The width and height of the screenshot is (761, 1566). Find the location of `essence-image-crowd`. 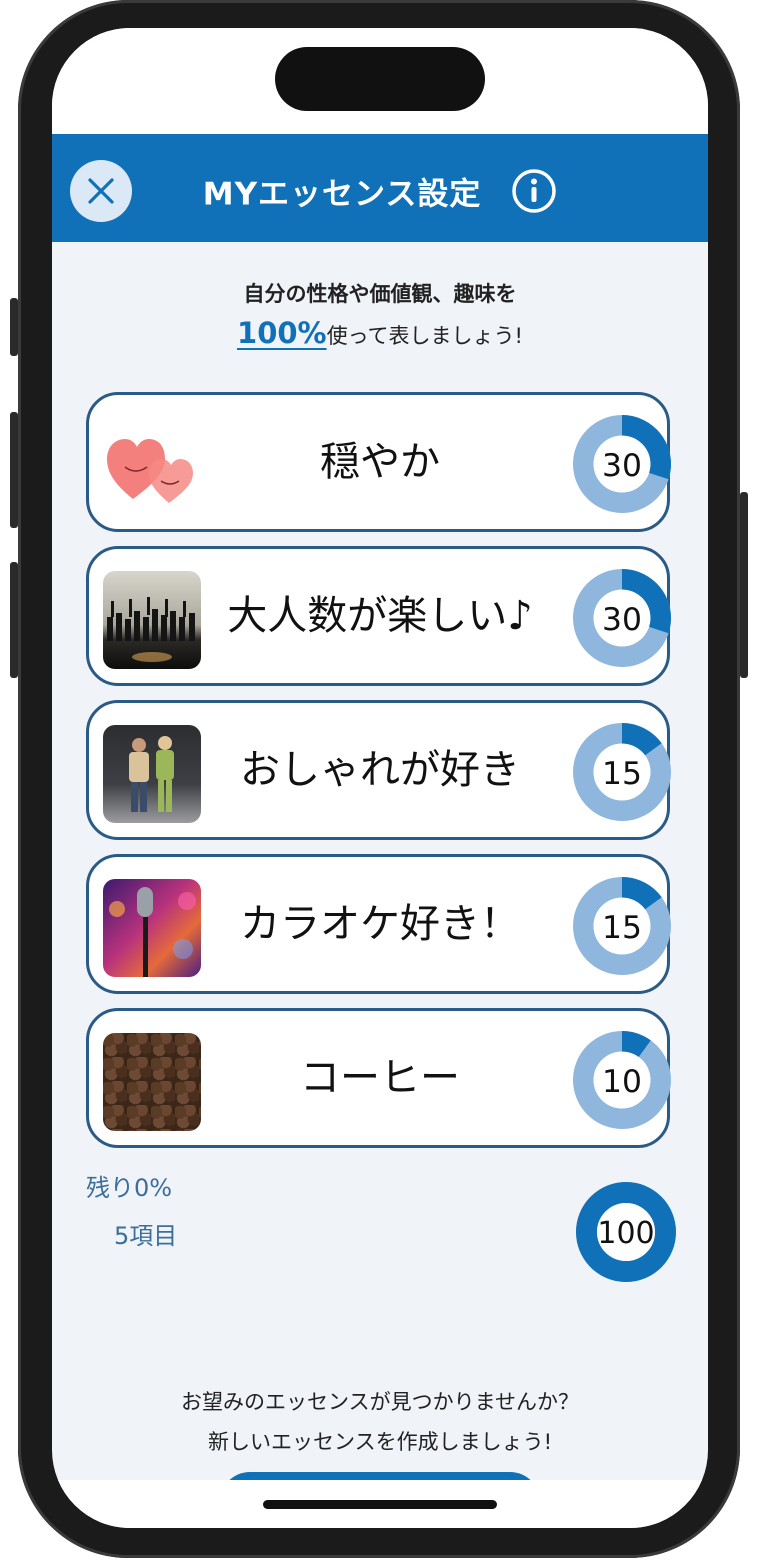

essence-image-crowd is located at coordinates (152, 620).